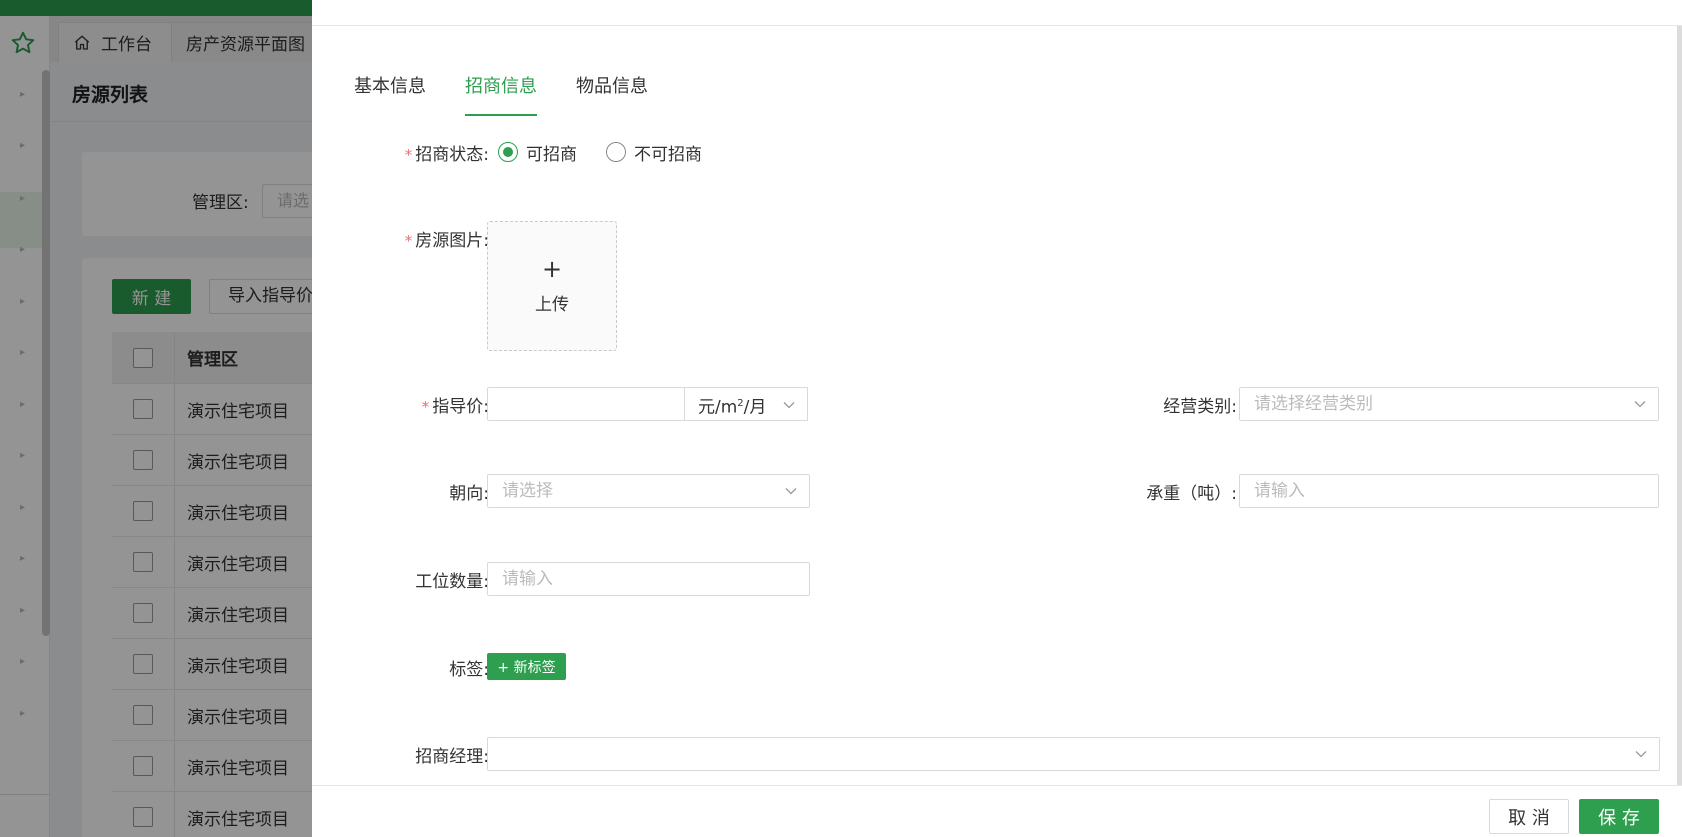 Image resolution: width=1682 pixels, height=837 pixels. Describe the element at coordinates (616, 152) in the screenshot. I see `radio-unchecked-icon` at that location.